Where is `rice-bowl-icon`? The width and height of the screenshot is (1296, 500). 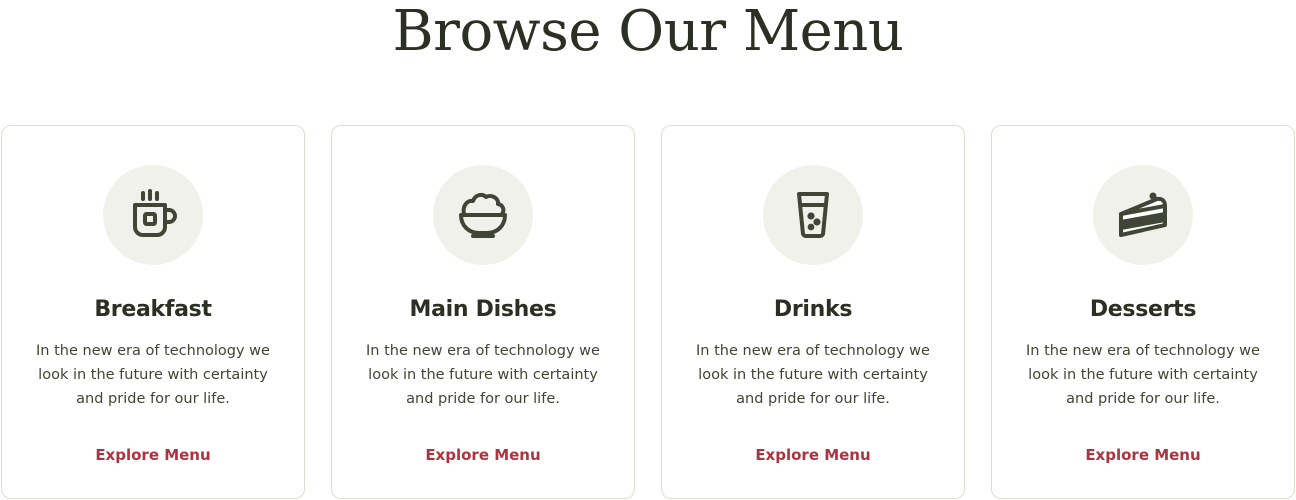 rice-bowl-icon is located at coordinates (483, 215).